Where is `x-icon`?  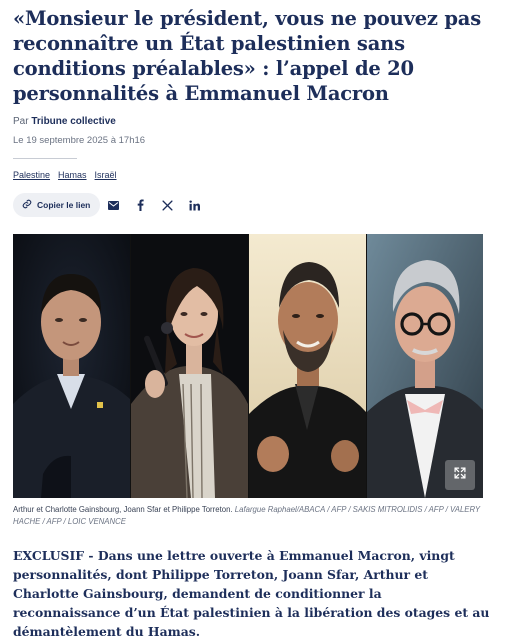
x-icon is located at coordinates (167, 205).